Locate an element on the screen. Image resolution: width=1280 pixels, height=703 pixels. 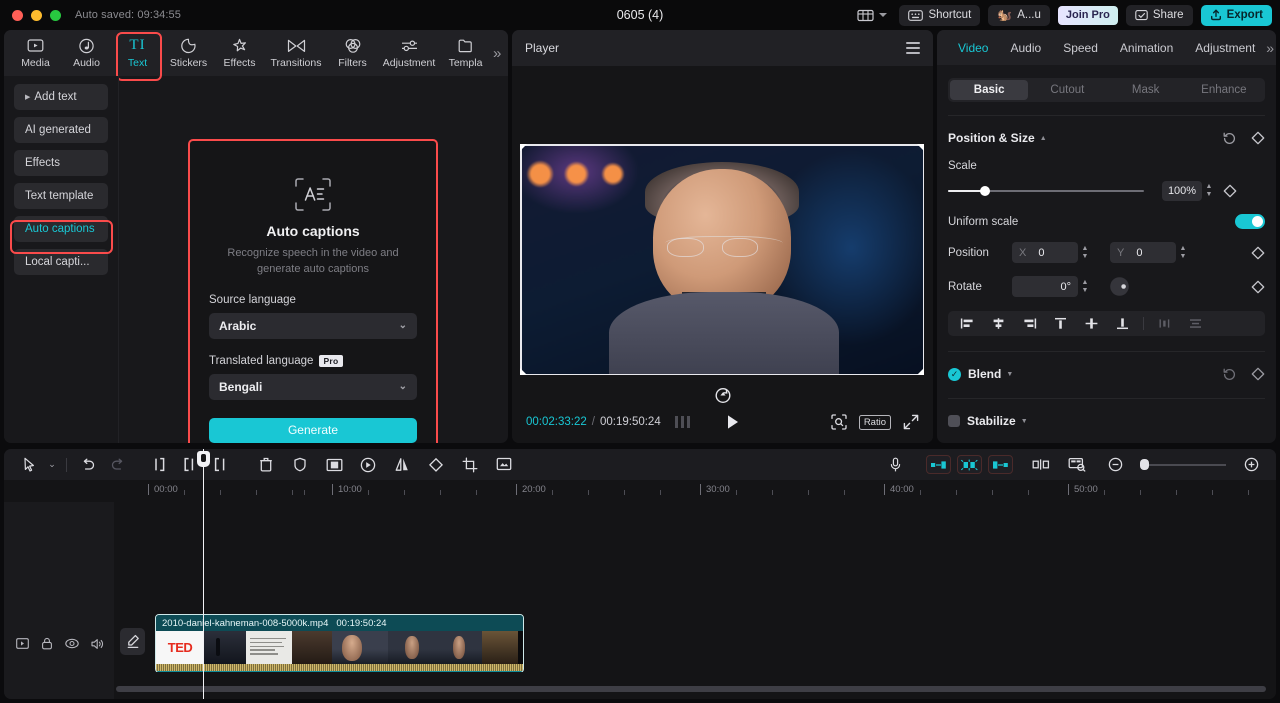
select-tool-icon is located at coordinates (29, 465).